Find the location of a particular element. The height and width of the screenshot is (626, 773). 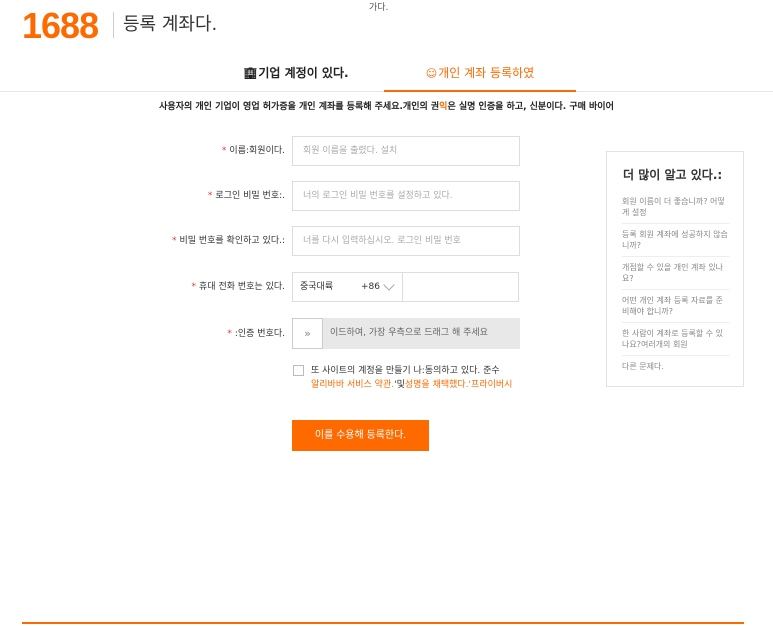

privacy-statement-link: 성명을 채택했다.'프라이버시 is located at coordinates (459, 385).